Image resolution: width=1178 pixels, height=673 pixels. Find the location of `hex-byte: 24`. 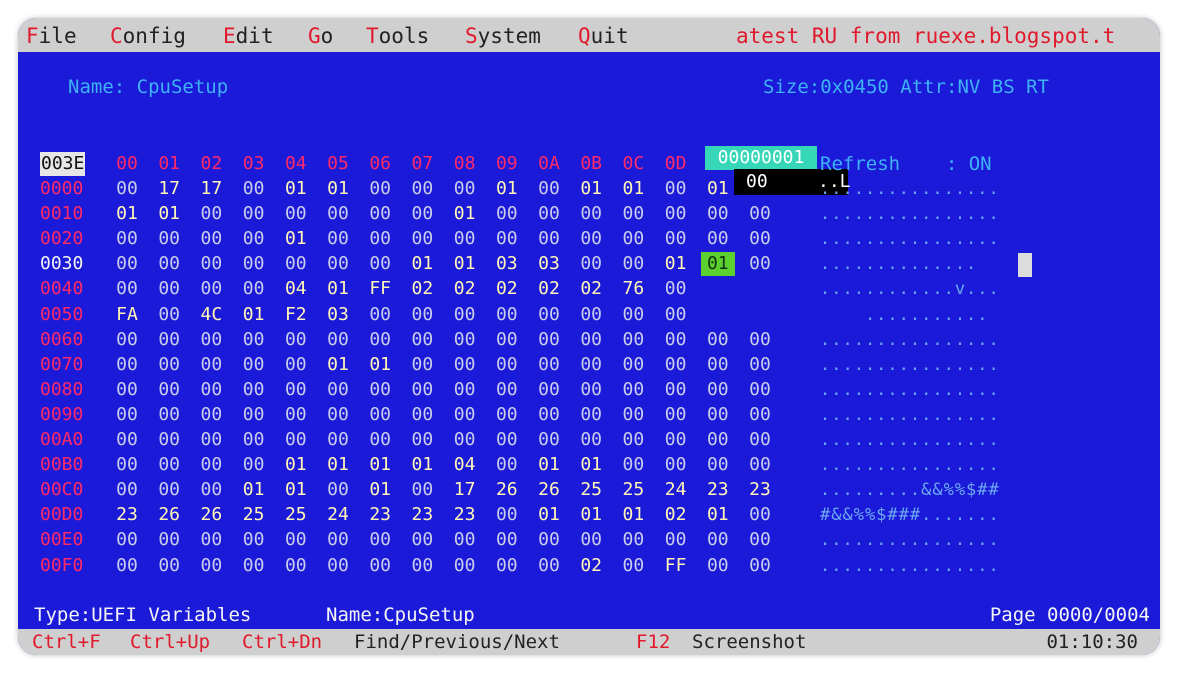

hex-byte: 24 is located at coordinates (338, 515).